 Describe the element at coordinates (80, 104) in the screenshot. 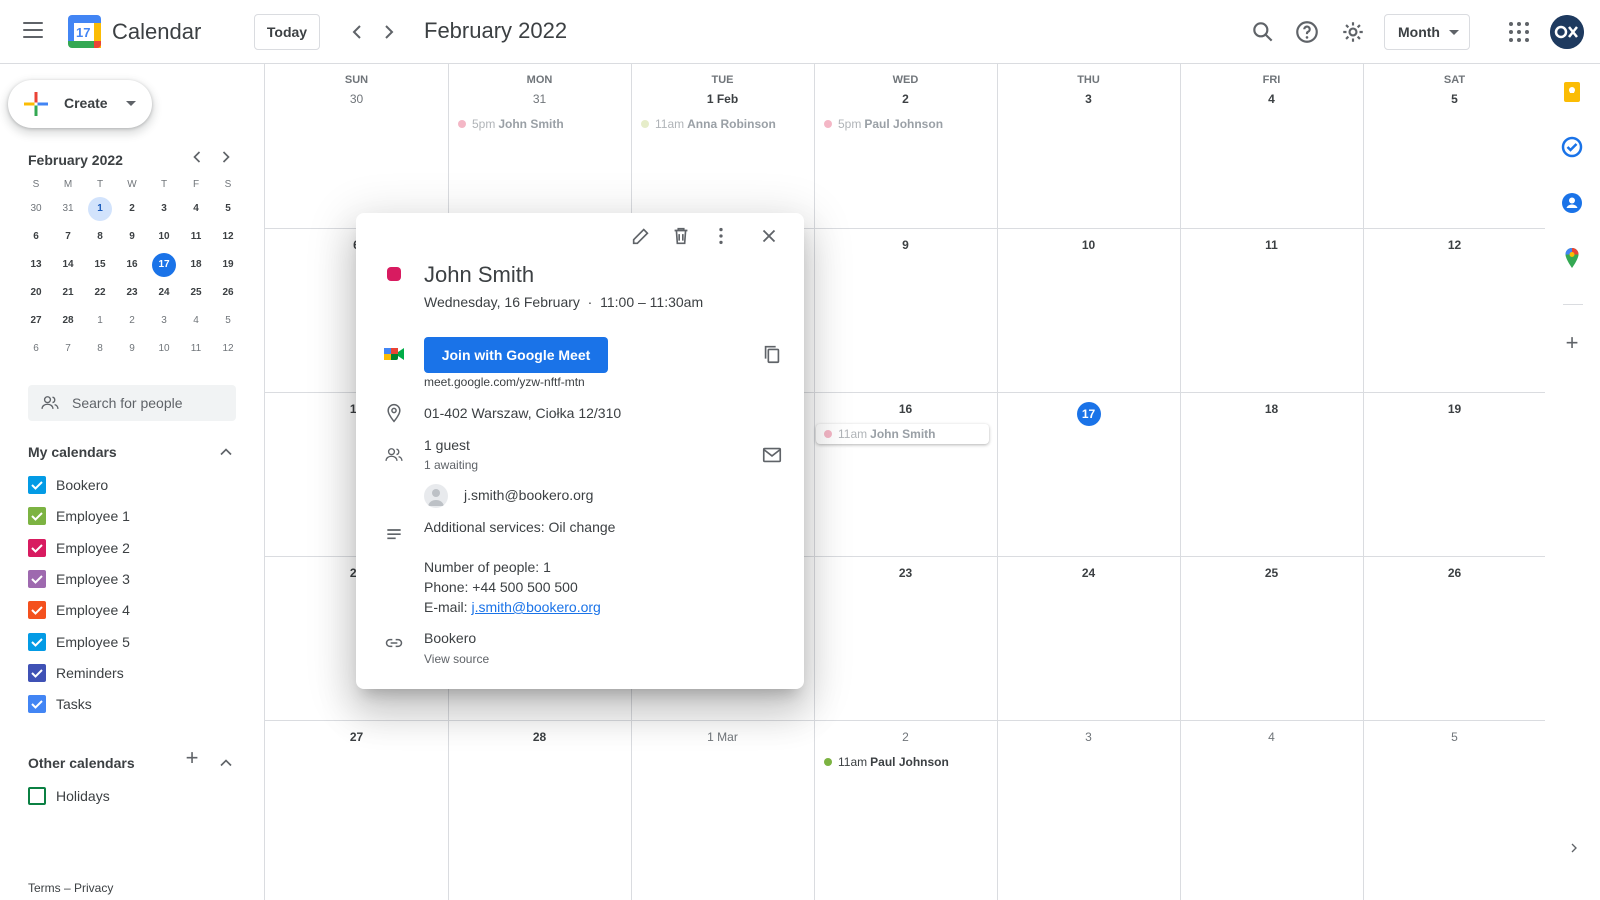

I see `create-button: Create` at that location.